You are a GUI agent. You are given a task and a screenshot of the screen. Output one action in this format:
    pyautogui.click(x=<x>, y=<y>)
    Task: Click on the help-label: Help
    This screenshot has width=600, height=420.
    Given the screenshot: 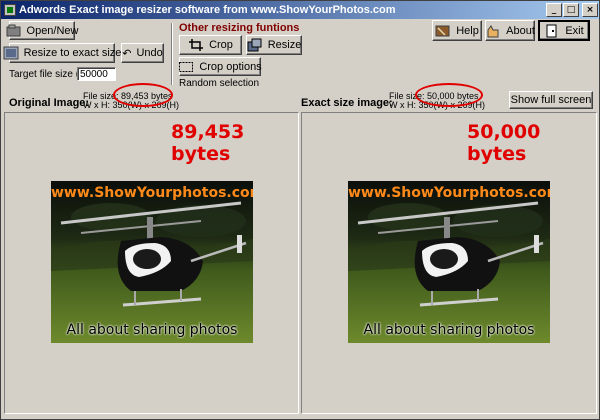 What is the action you would take?
    pyautogui.click(x=467, y=30)
    